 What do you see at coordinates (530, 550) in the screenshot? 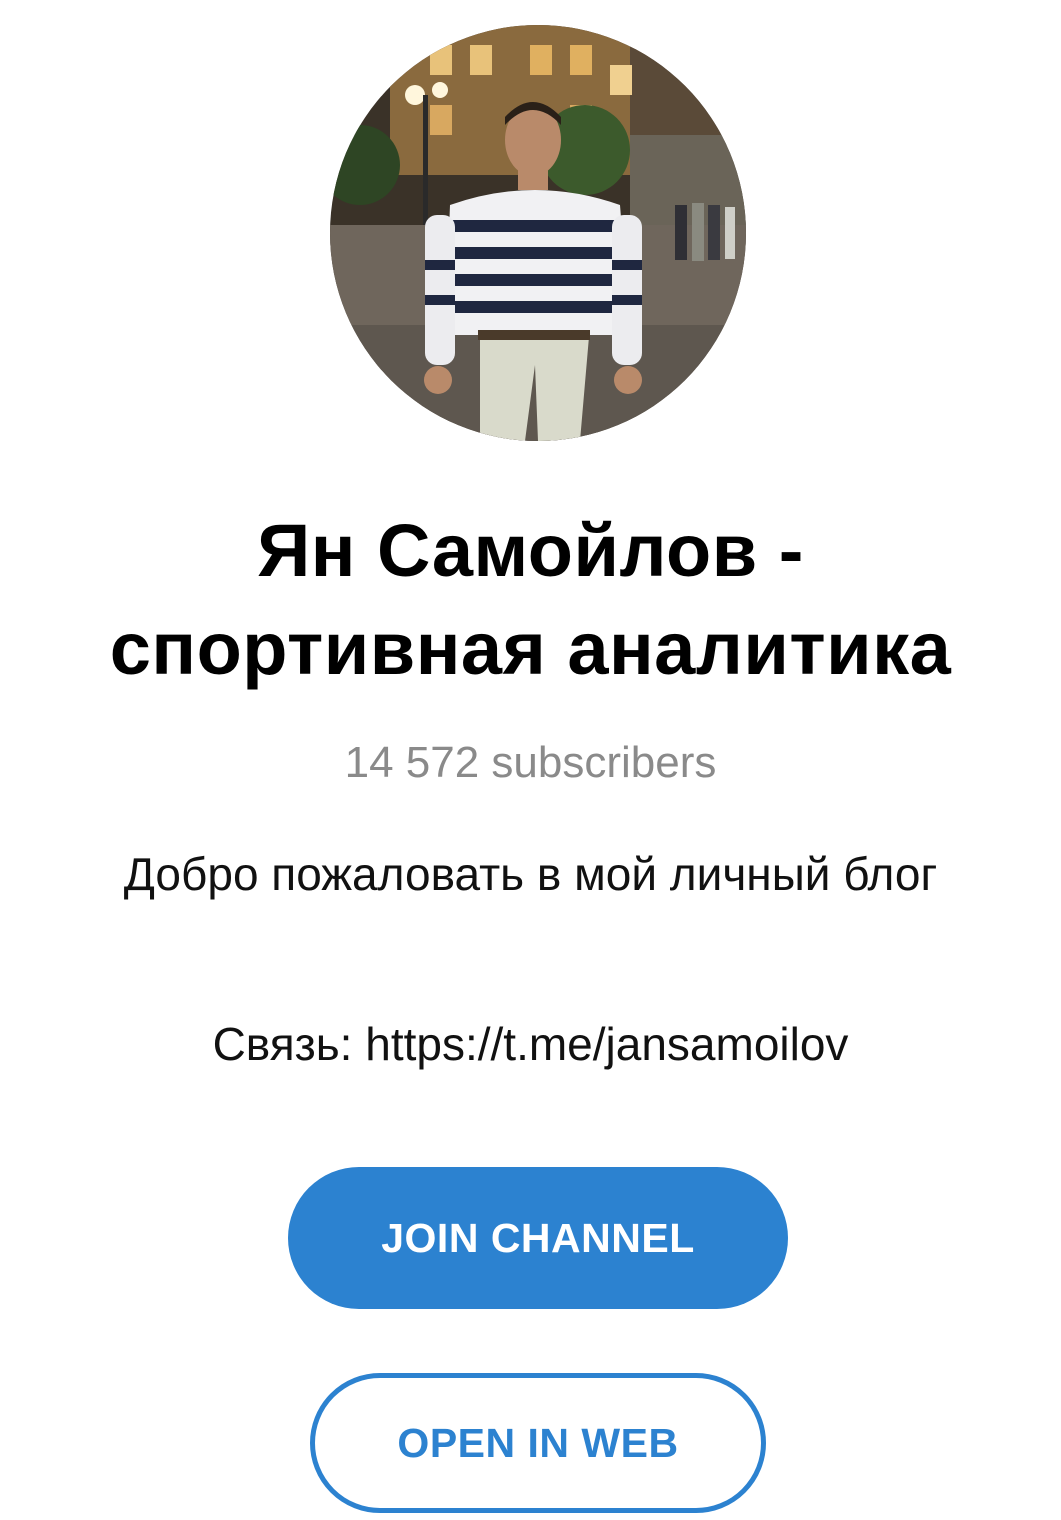
I see `channel-title-line1: Ян Самойлов -` at bounding box center [530, 550].